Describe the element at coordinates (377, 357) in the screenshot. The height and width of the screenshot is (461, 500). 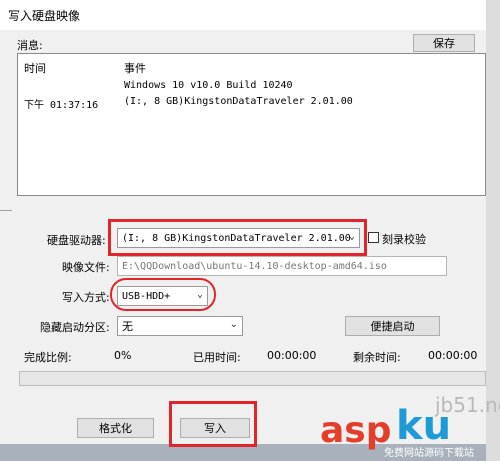
I see `remaining-label: 剩余时间:` at that location.